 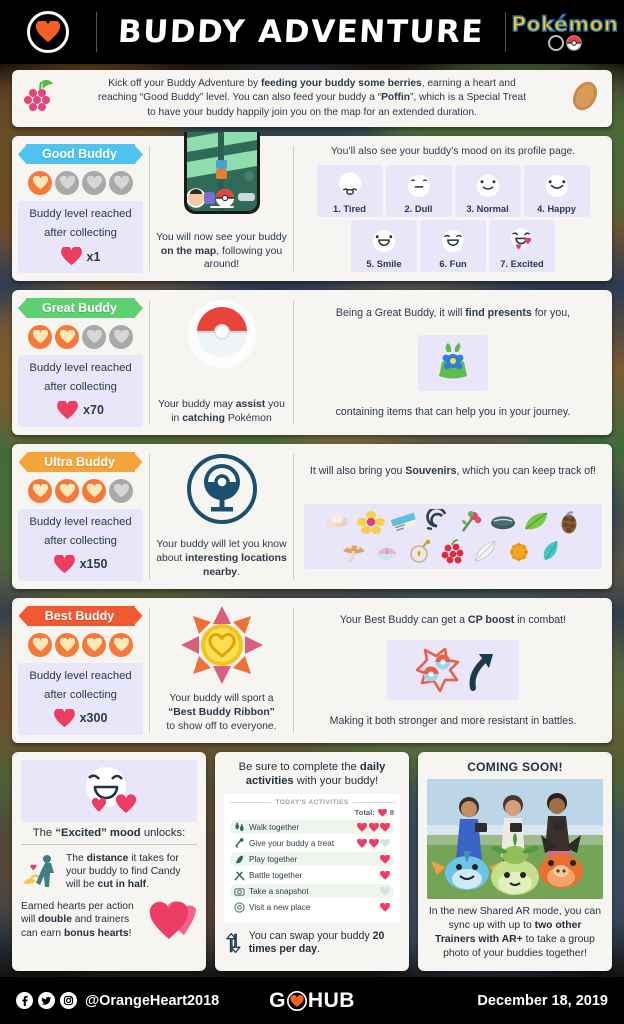 I want to click on pokeball-icon, so click(x=222, y=336).